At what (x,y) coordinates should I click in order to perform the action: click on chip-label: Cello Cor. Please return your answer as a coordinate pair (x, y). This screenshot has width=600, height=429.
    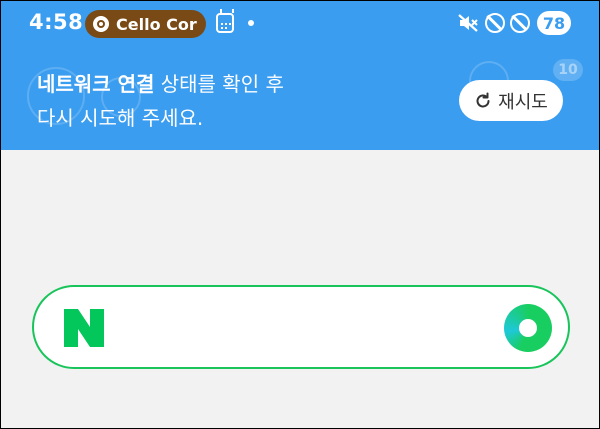
    Looking at the image, I should click on (156, 24).